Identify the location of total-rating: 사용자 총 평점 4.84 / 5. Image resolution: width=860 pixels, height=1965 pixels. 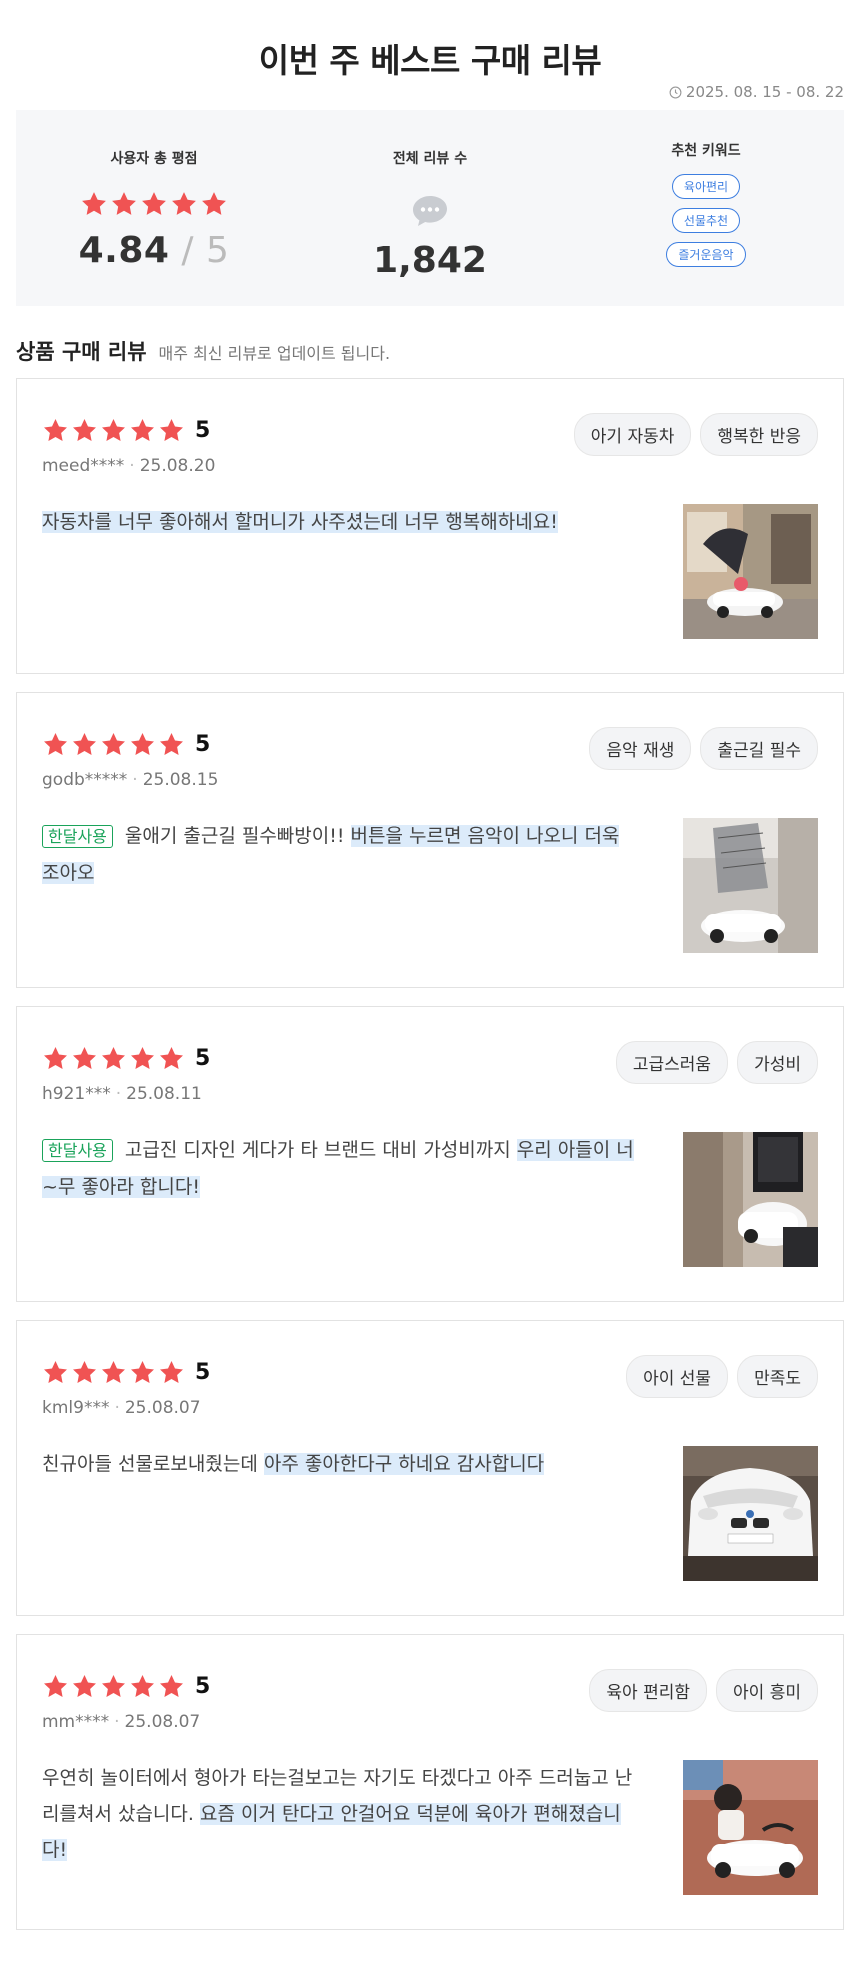
(154, 208).